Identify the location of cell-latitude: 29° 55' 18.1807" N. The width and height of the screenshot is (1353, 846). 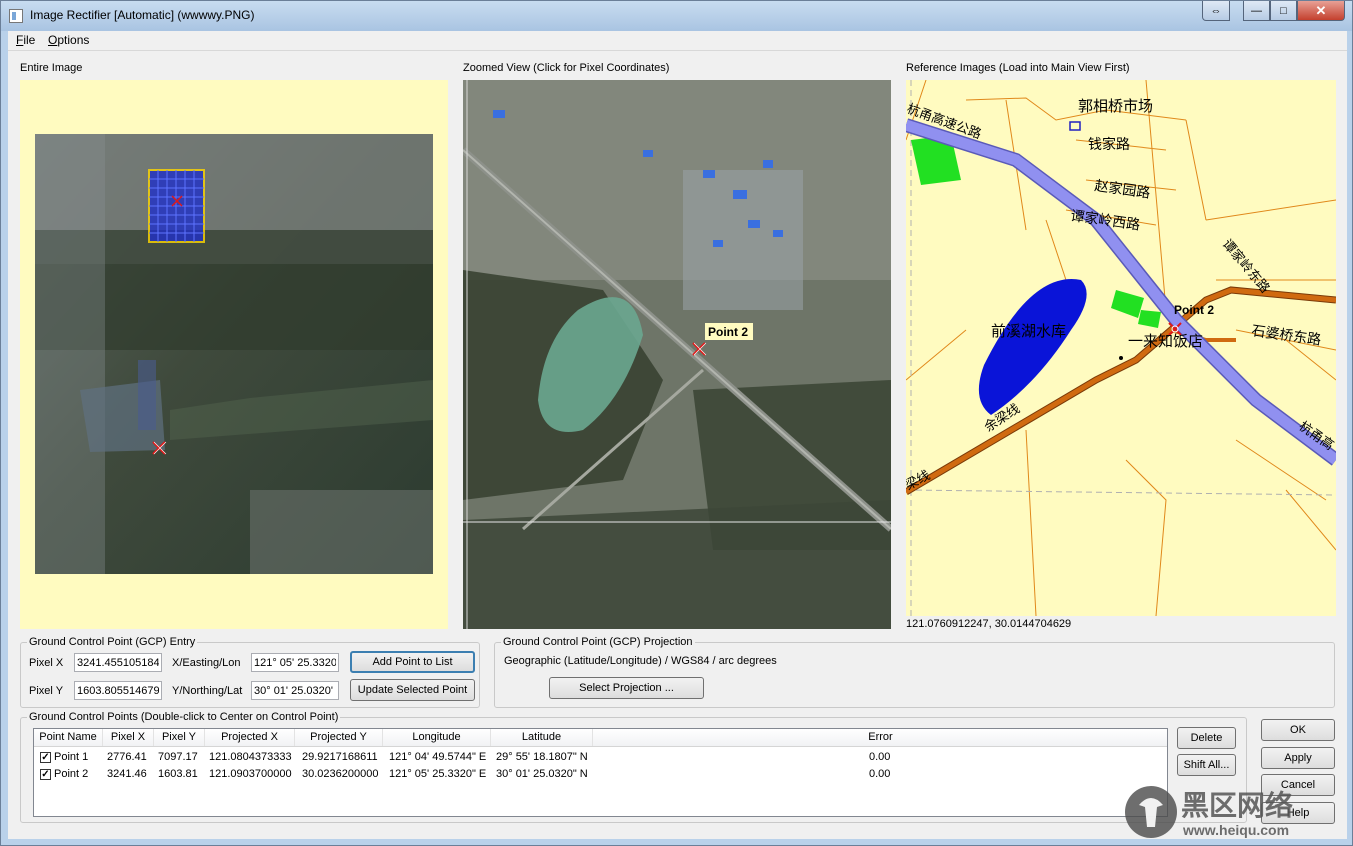
(542, 757).